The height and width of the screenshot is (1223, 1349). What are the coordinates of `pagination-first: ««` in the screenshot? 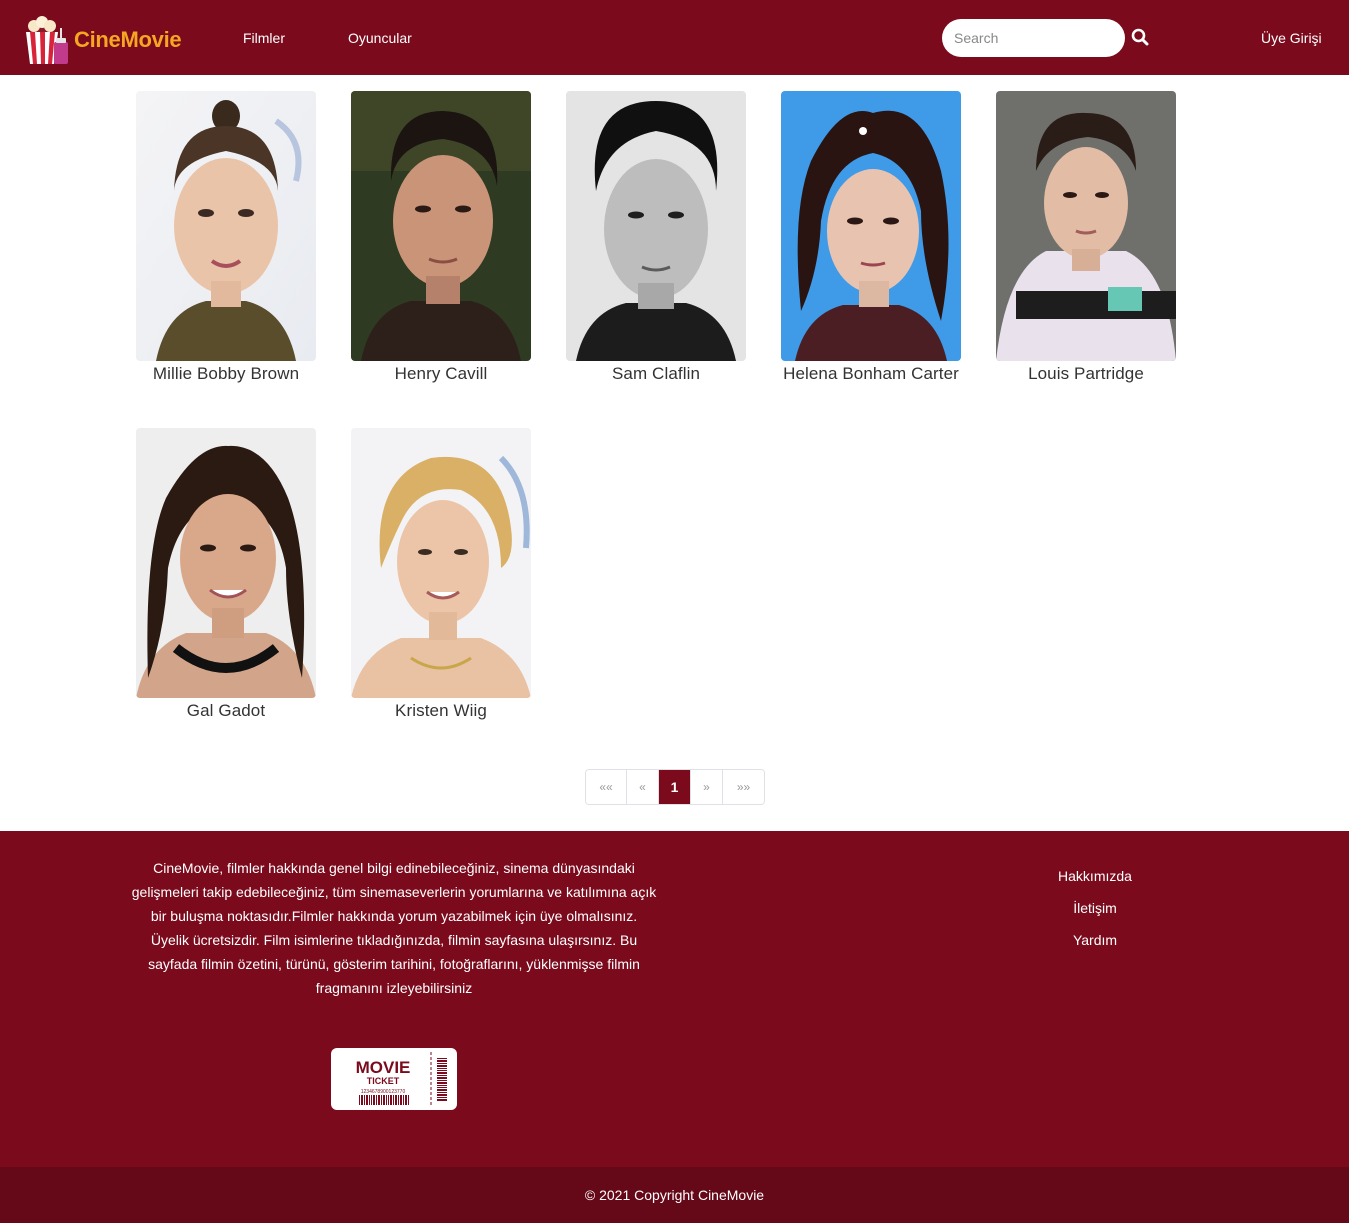 It's located at (606, 787).